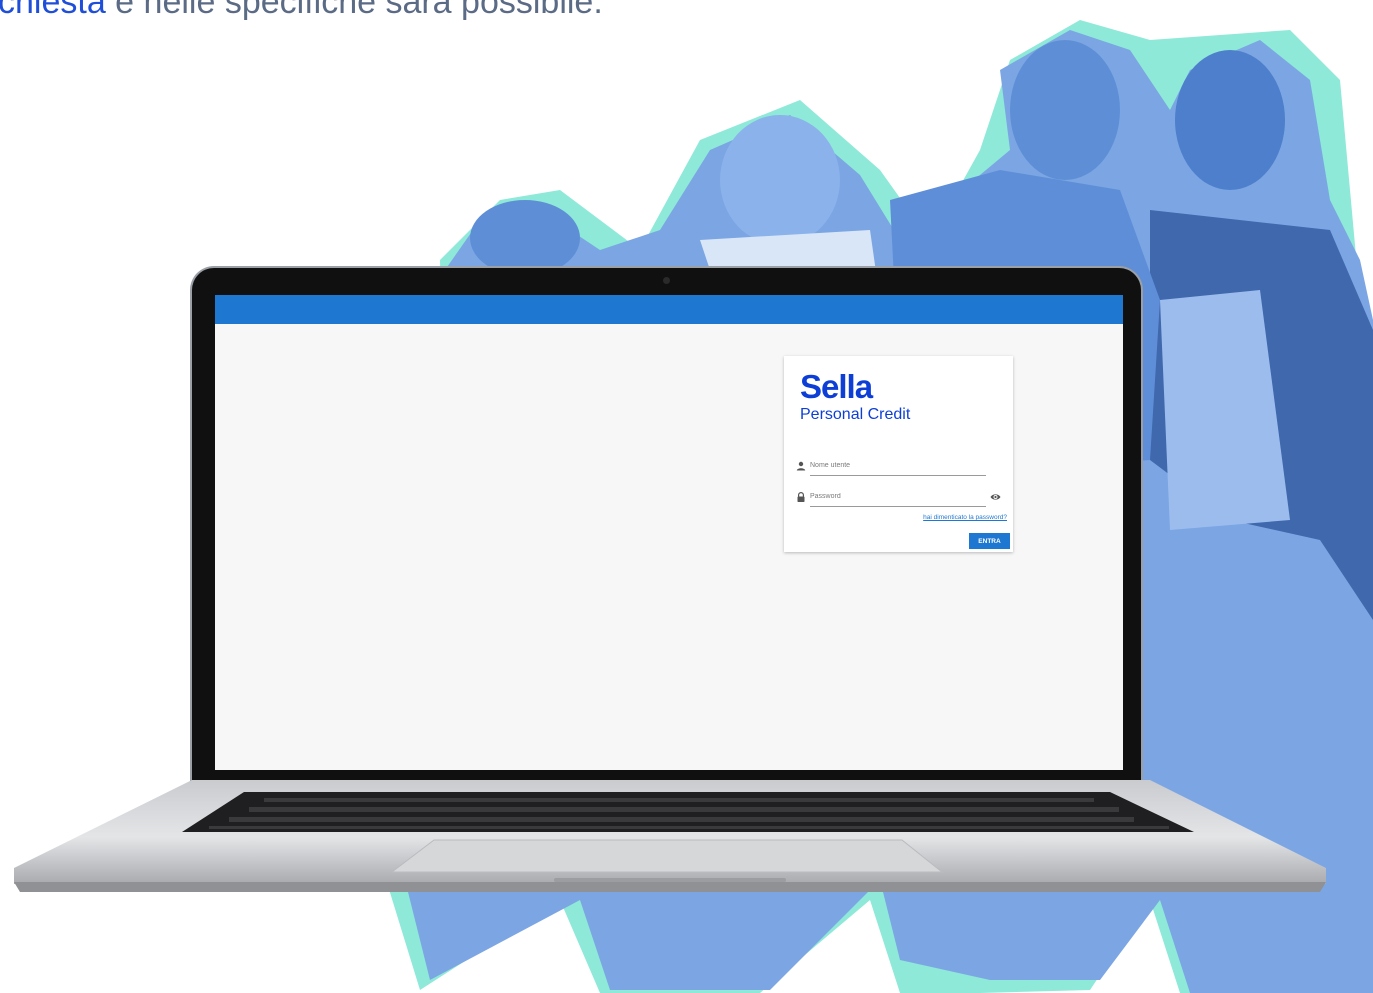 This screenshot has height=993, width=1373. Describe the element at coordinates (667, 856) in the screenshot. I see `trackpad` at that location.